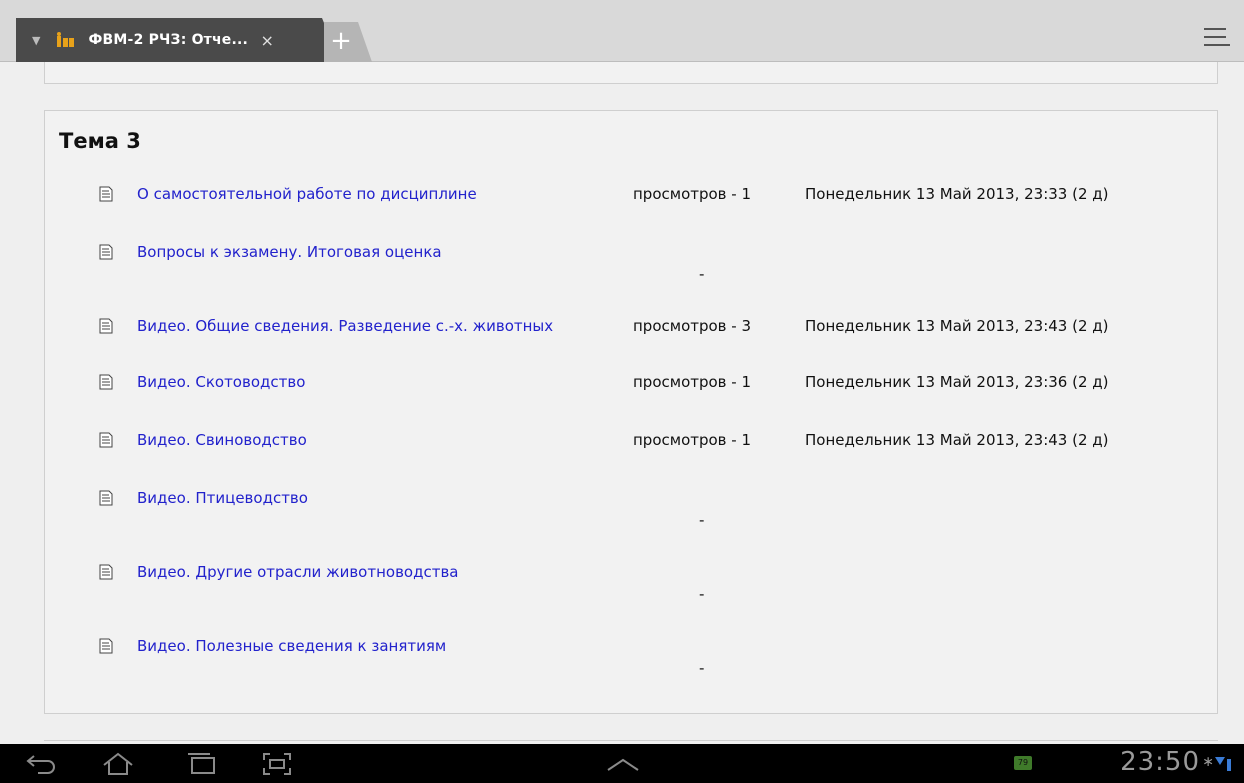 The image size is (1244, 783). What do you see at coordinates (36, 40) in the screenshot?
I see `tab-dropdown-icon: ▼` at bounding box center [36, 40].